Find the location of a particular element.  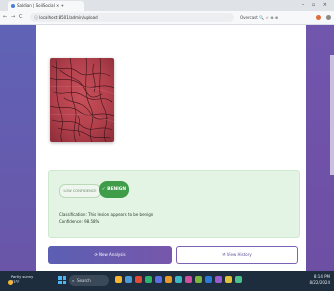

right-gradient-panel is located at coordinates (320, 148).